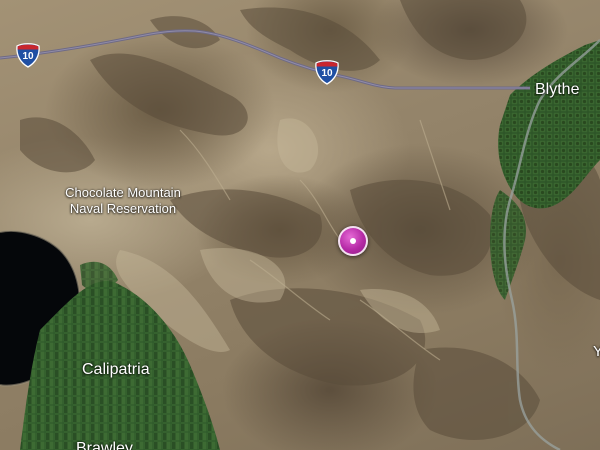  I want to click on interstate-shield-10-west: 10, so click(28, 55).